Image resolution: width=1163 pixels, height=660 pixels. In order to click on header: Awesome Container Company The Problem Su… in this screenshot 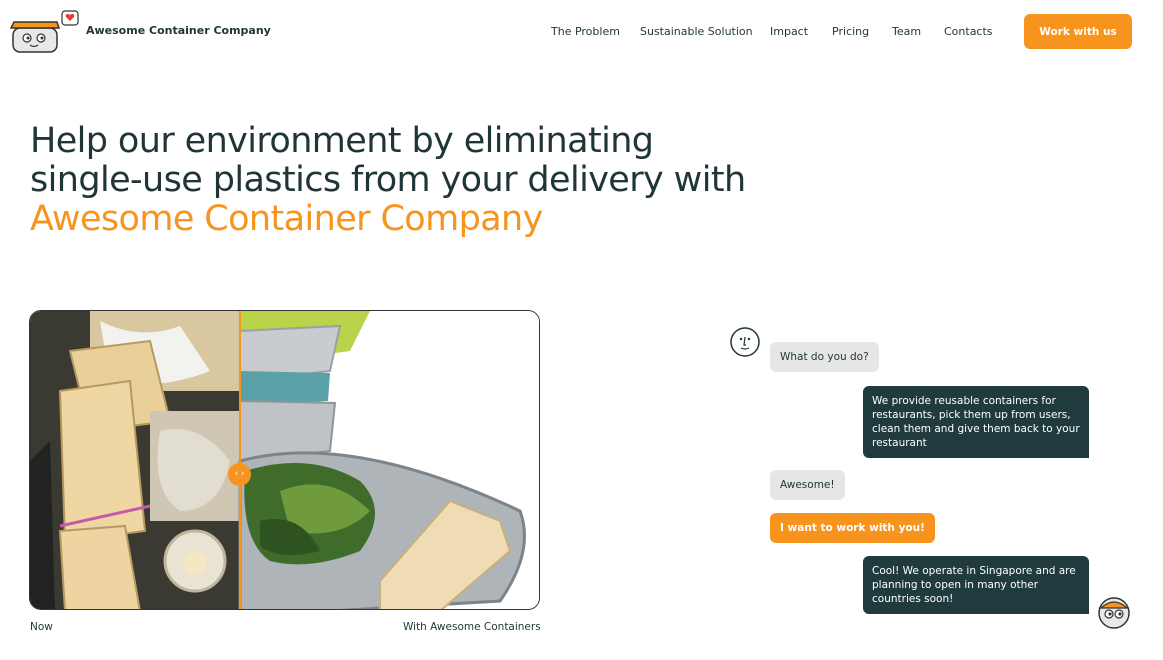, I will do `click(581, 32)`.